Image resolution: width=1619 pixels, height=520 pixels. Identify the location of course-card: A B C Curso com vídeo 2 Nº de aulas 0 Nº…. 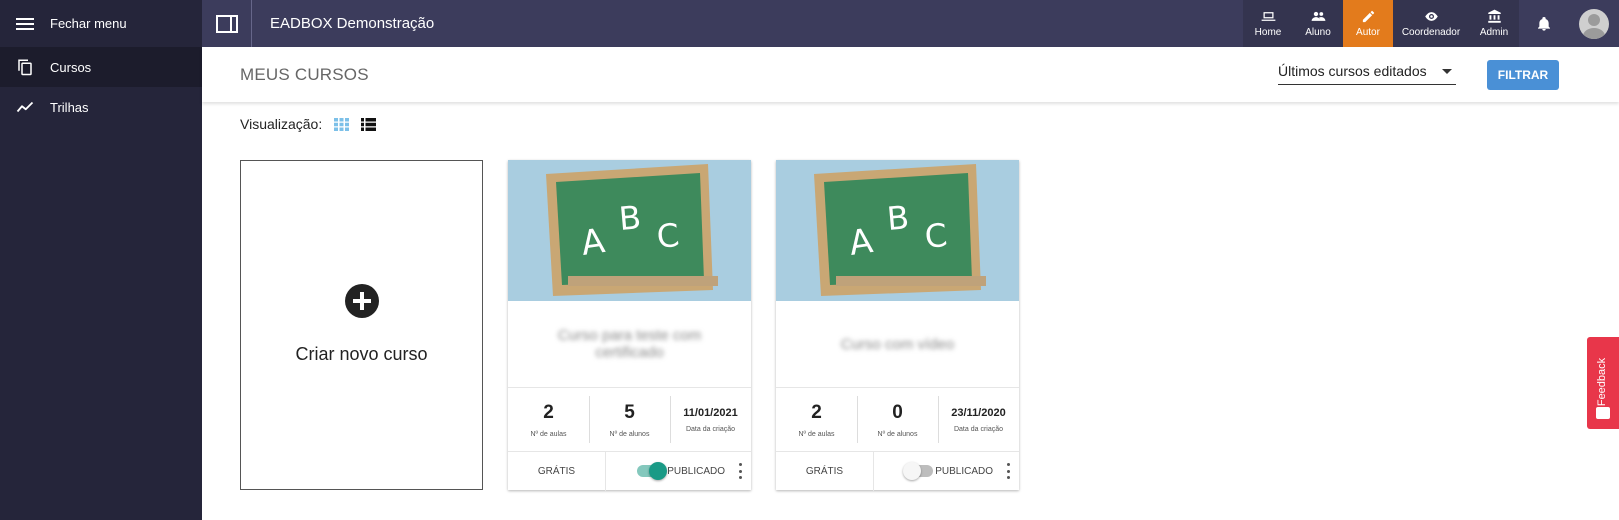
(897, 325).